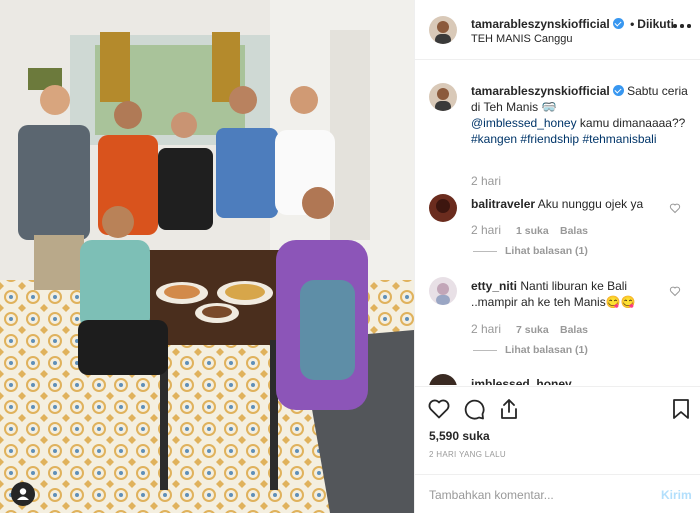  Describe the element at coordinates (676, 495) in the screenshot. I see `post-comment-button: Kirim` at that location.